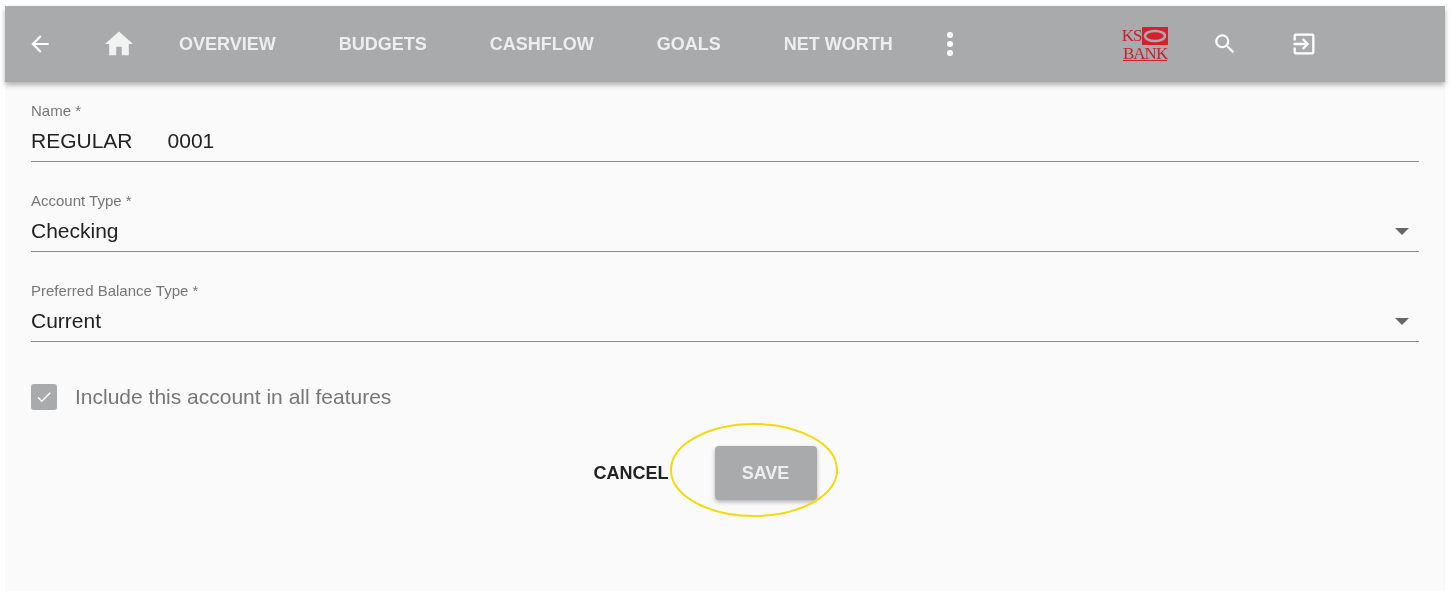 The height and width of the screenshot is (591, 1450). Describe the element at coordinates (1131, 35) in the screenshot. I see `logo-text: KS` at that location.